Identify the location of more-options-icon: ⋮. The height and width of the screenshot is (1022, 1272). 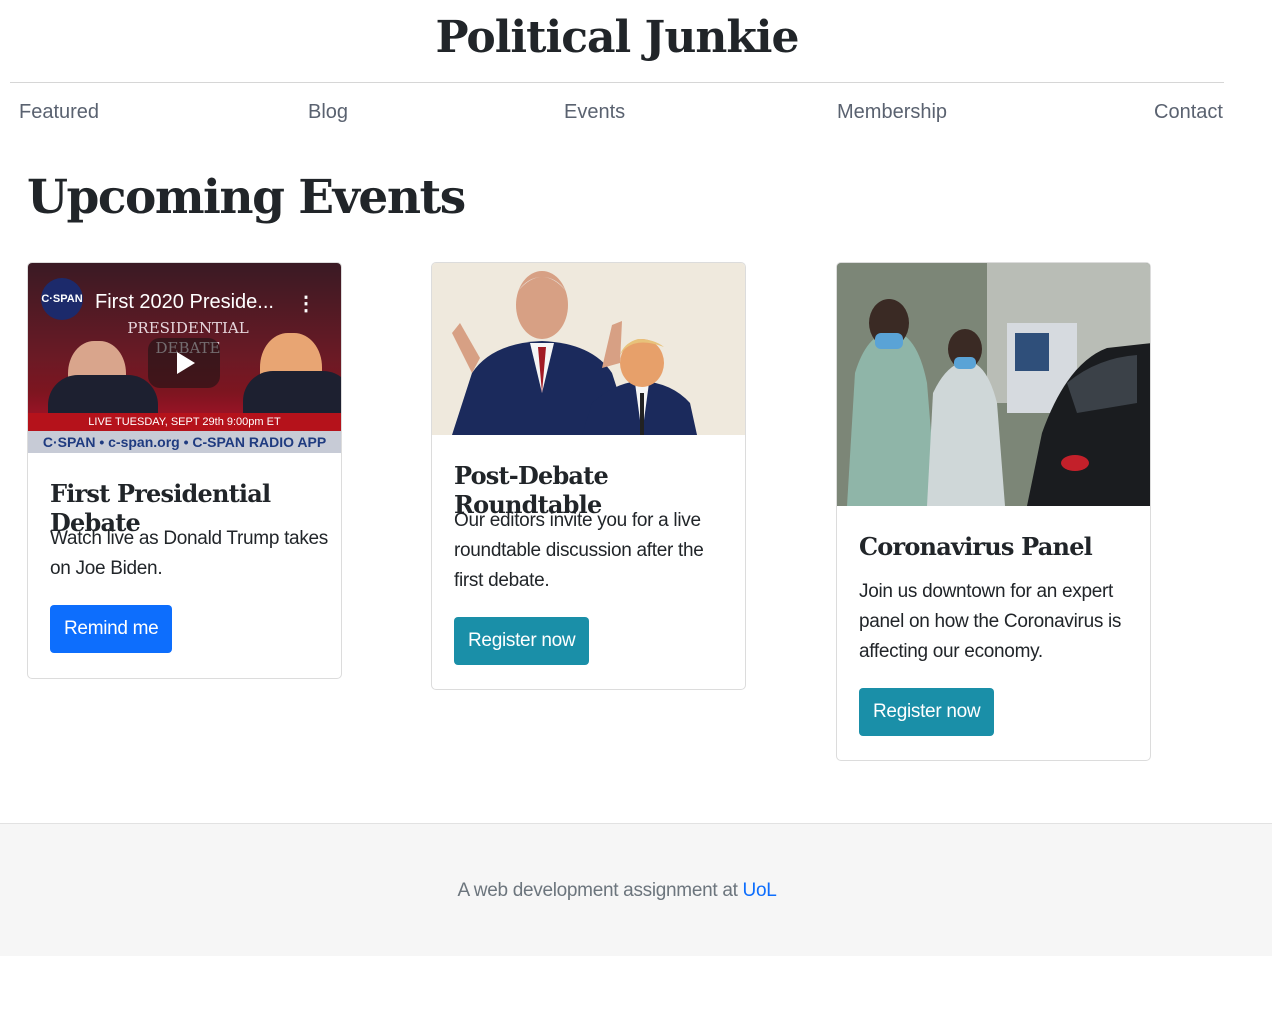
(306, 303).